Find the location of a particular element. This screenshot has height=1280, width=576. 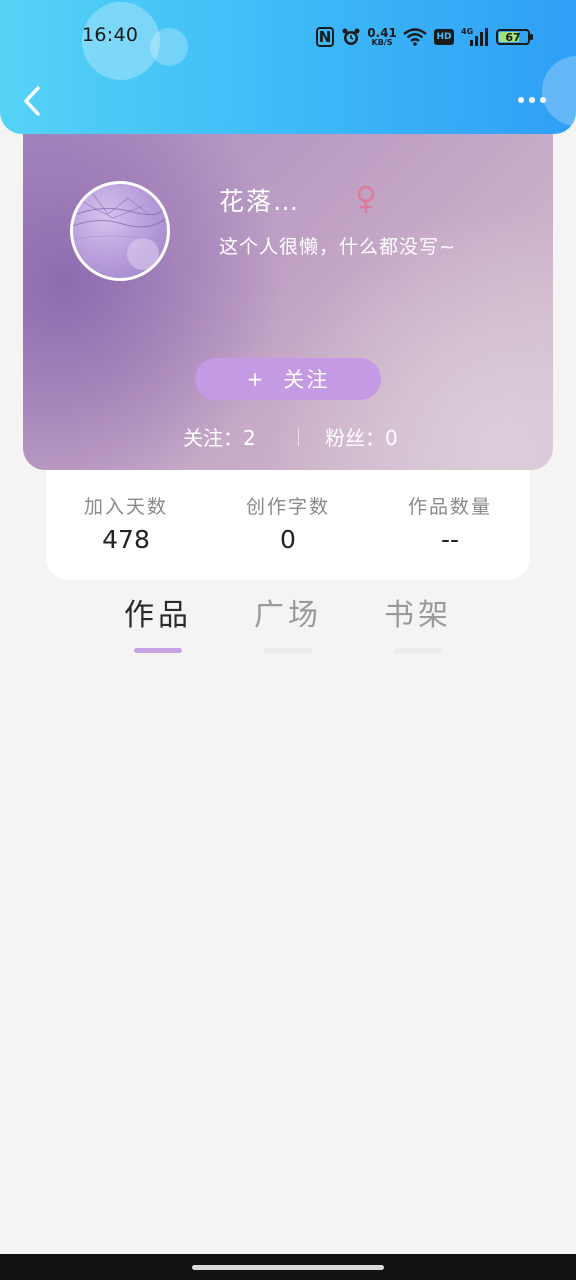

follow-stats: 关注：2 粉丝：0 is located at coordinates (288, 436).